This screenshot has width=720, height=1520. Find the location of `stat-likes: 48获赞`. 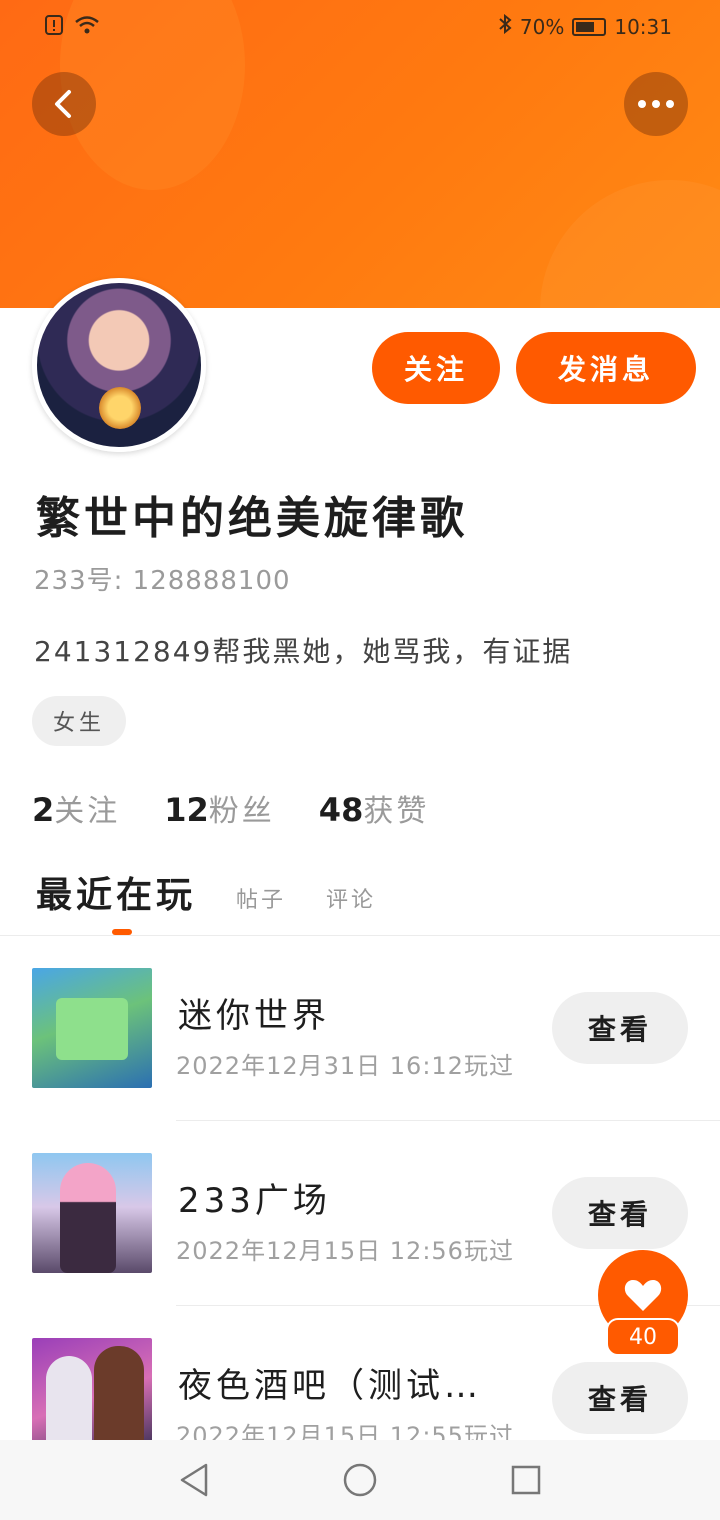

stat-likes: 48获赞 is located at coordinates (374, 808).